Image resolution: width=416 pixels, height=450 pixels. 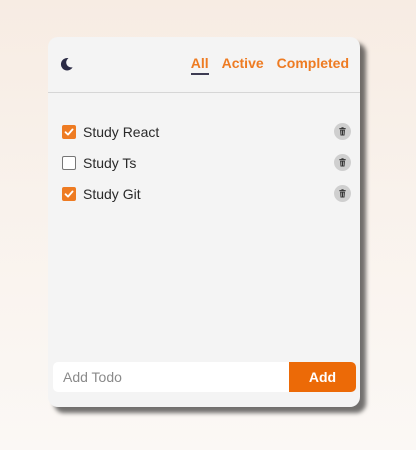 I want to click on todo-list: Study React Study Ts Study Git, so click(x=207, y=162).